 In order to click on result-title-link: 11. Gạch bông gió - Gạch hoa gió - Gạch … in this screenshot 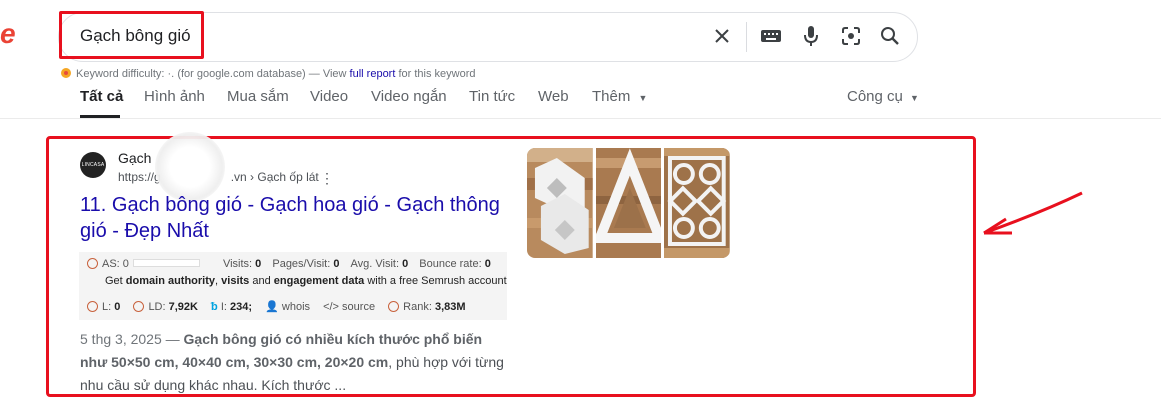, I will do `click(295, 218)`.